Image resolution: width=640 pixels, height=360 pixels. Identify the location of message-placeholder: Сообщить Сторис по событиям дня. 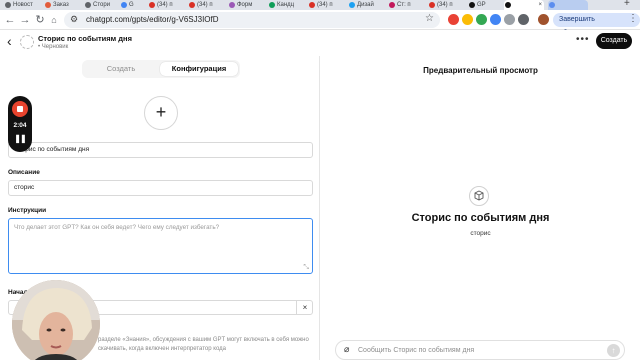
(416, 350).